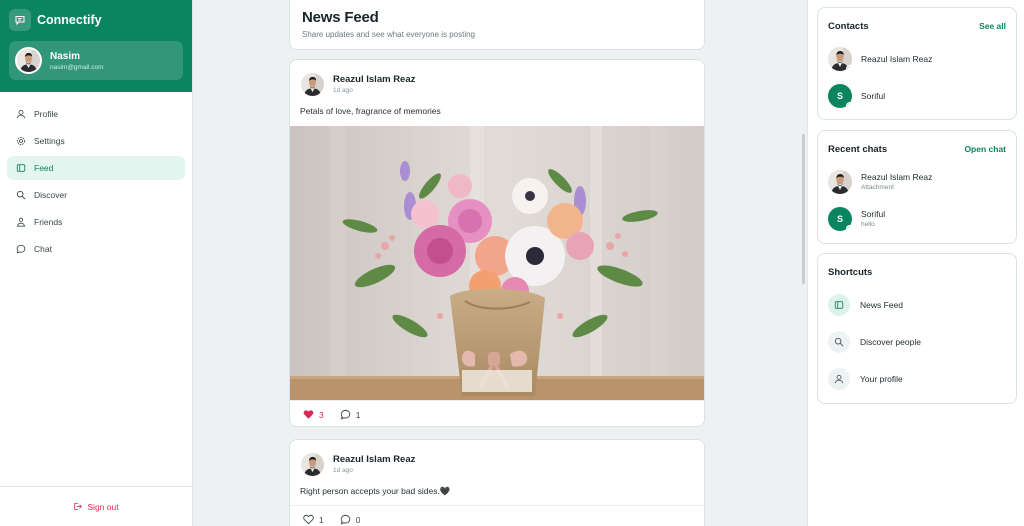  Describe the element at coordinates (881, 378) in the screenshot. I see `shortcut-label: Your profile` at that location.